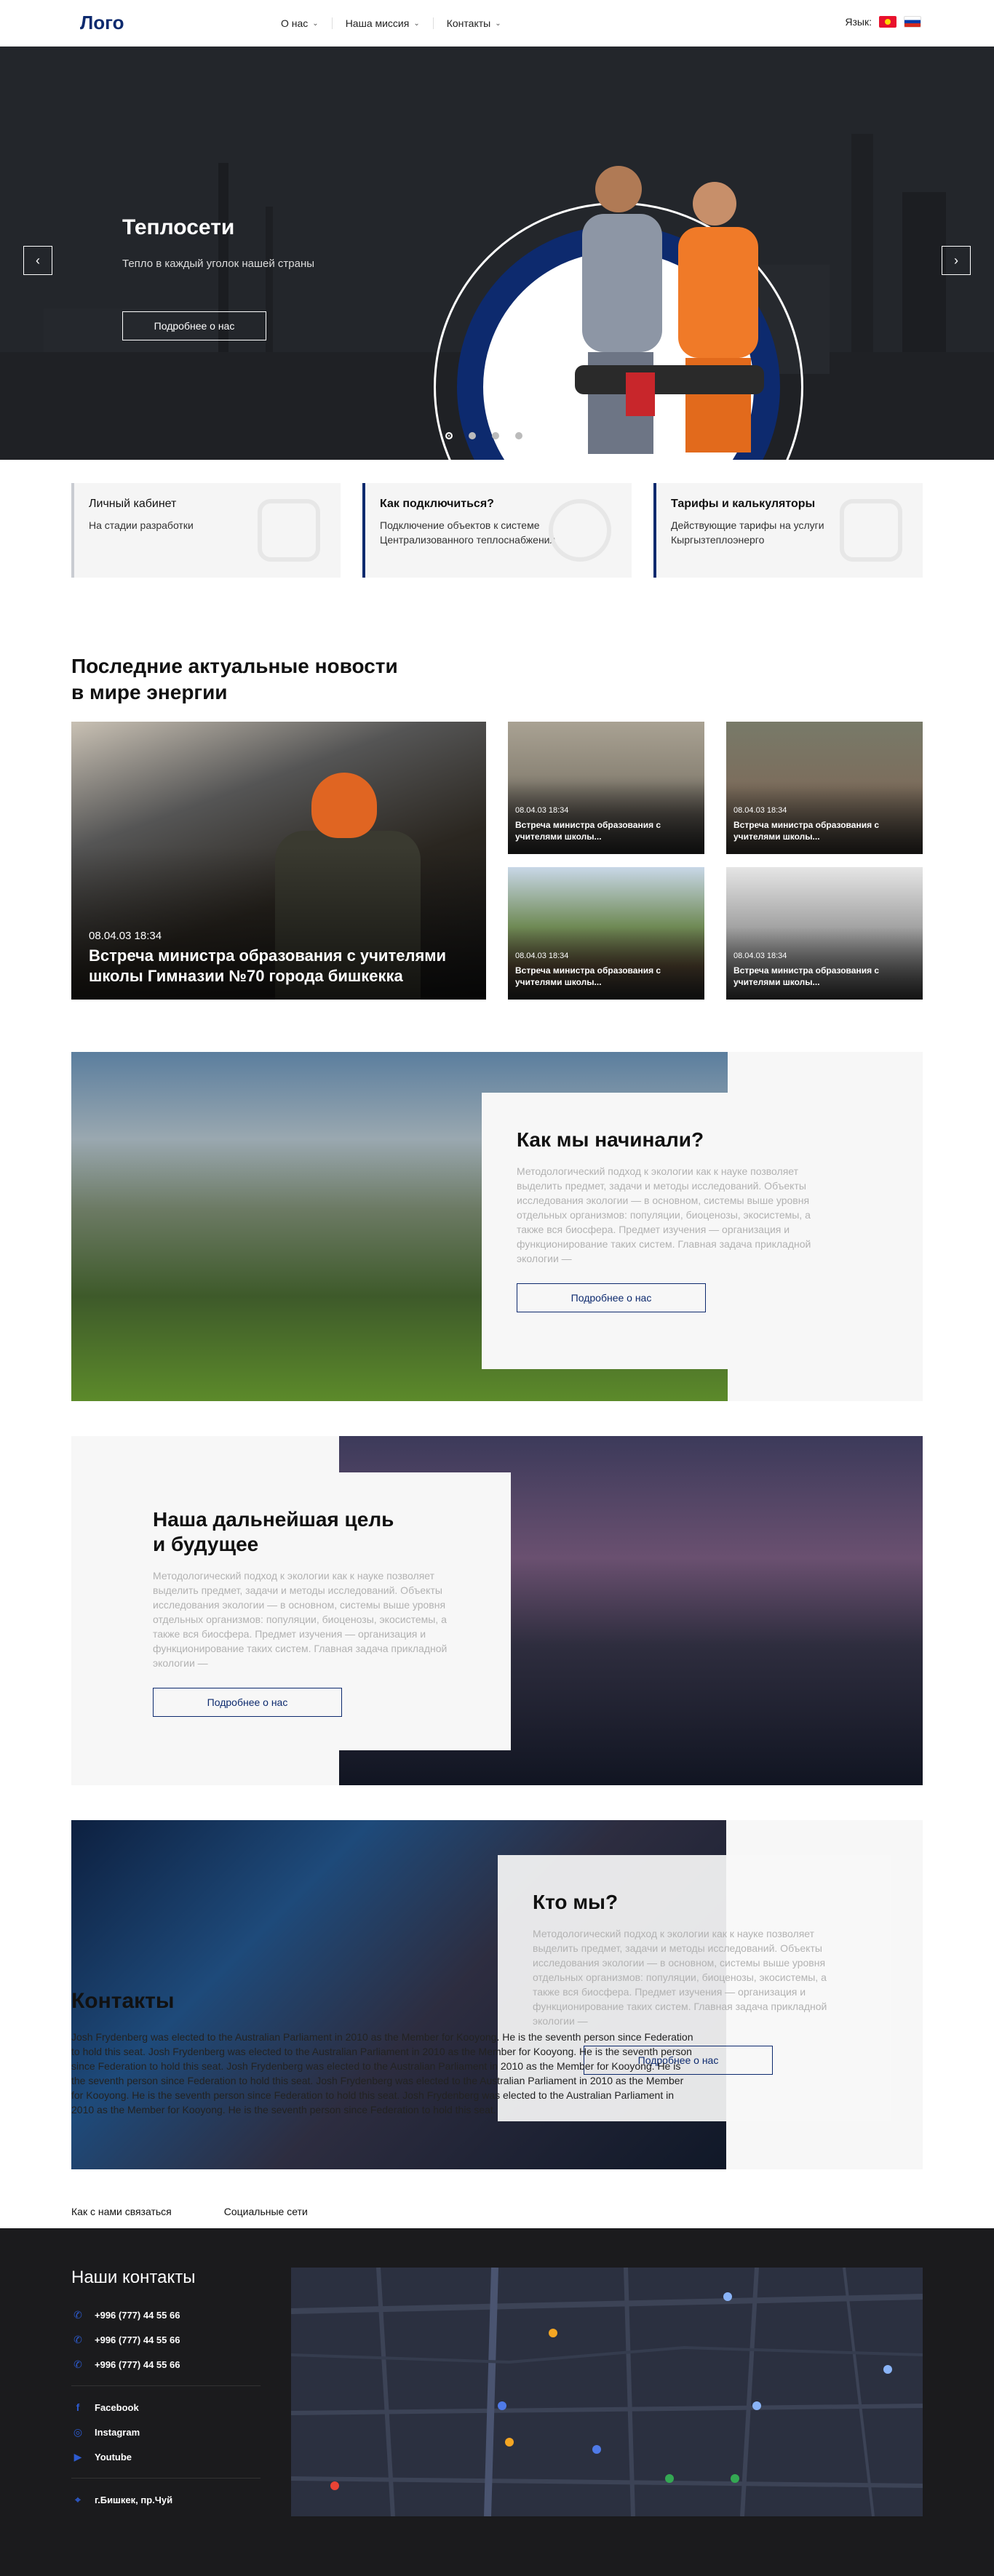  Describe the element at coordinates (871, 530) in the screenshot. I see `check-icon` at that location.